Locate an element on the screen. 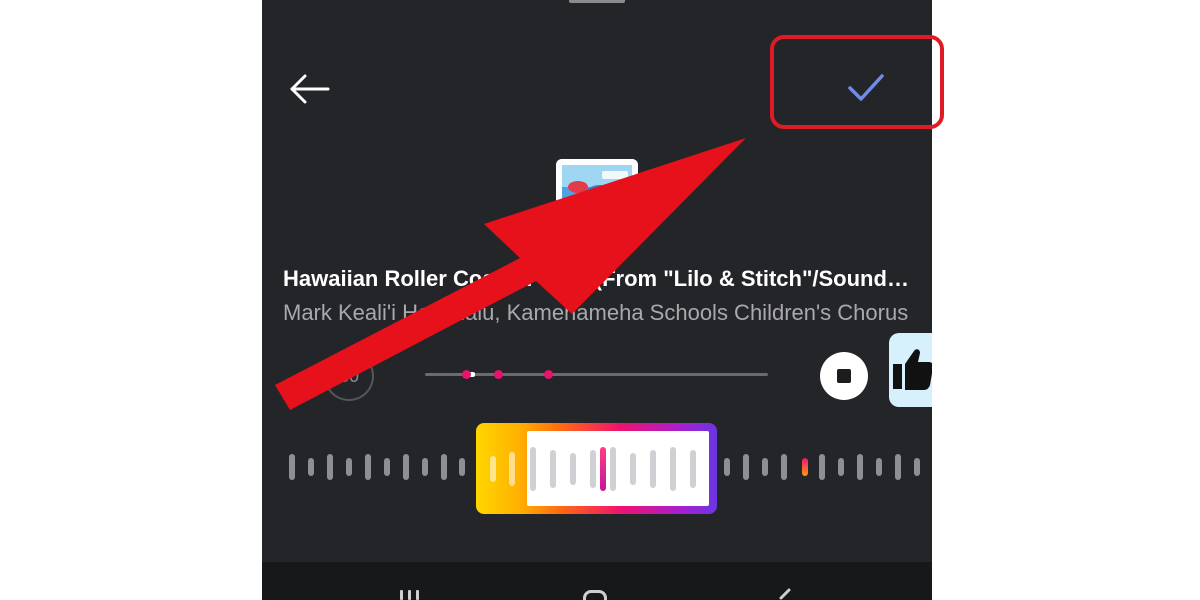 The height and width of the screenshot is (600, 1200). clip-selection-handle is located at coordinates (596, 468).